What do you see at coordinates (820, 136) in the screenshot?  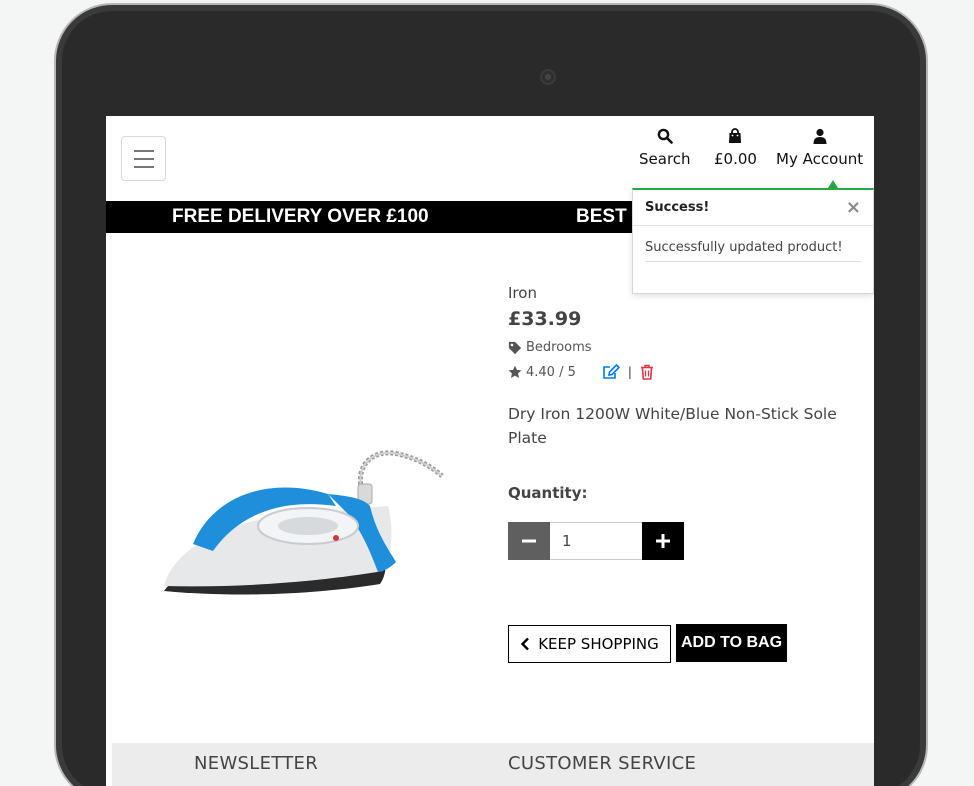 I see `user-icon` at bounding box center [820, 136].